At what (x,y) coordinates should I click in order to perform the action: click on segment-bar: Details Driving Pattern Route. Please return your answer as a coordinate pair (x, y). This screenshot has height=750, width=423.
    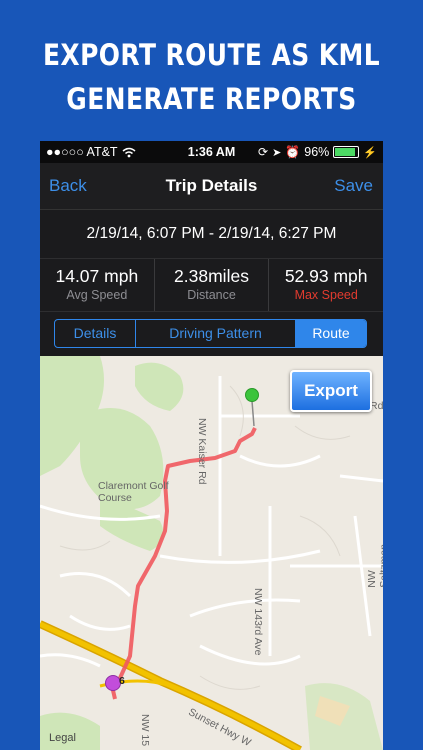
    Looking at the image, I should click on (211, 334).